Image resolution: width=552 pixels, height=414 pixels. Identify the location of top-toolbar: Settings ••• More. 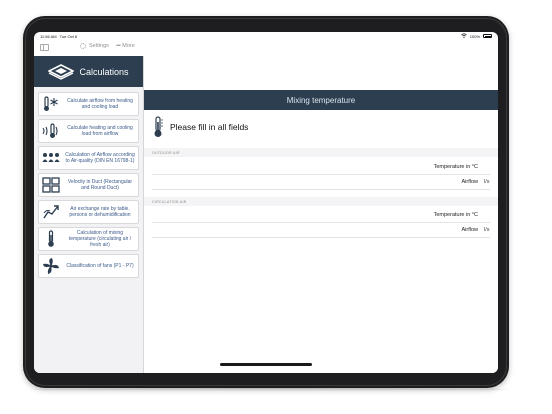
(266, 48).